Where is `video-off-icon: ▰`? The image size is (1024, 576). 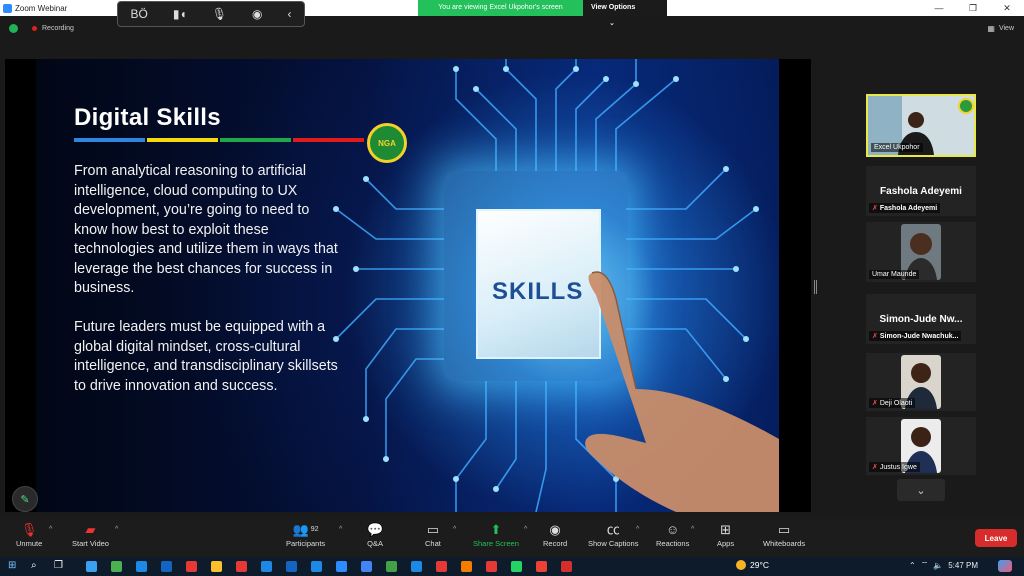
video-off-icon: ▰ is located at coordinates (90, 529).